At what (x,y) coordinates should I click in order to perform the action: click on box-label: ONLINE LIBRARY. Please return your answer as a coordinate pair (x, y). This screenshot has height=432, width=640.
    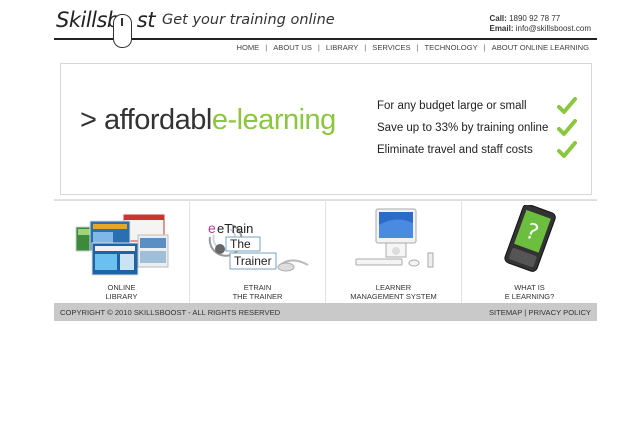
    Looking at the image, I should click on (121, 292).